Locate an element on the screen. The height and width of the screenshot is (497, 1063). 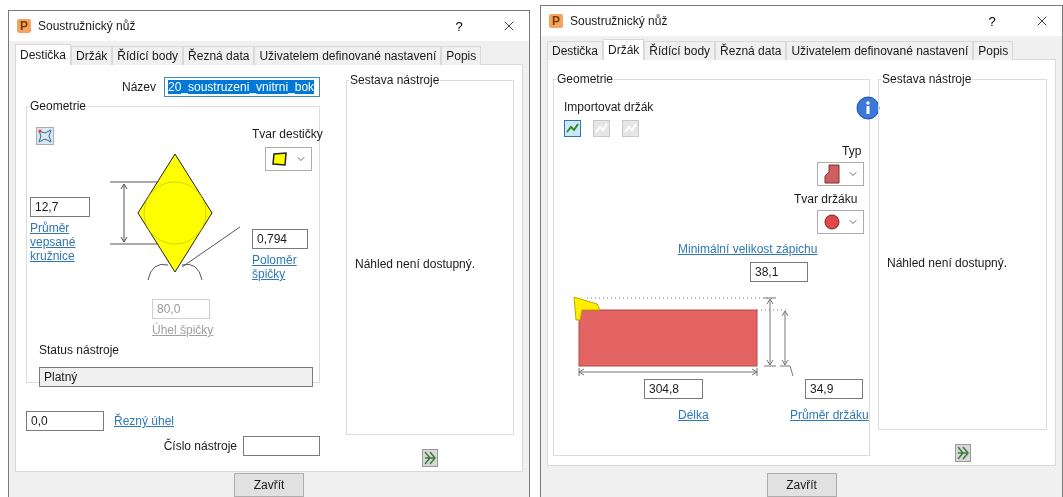
field-label: Typ is located at coordinates (852, 151).